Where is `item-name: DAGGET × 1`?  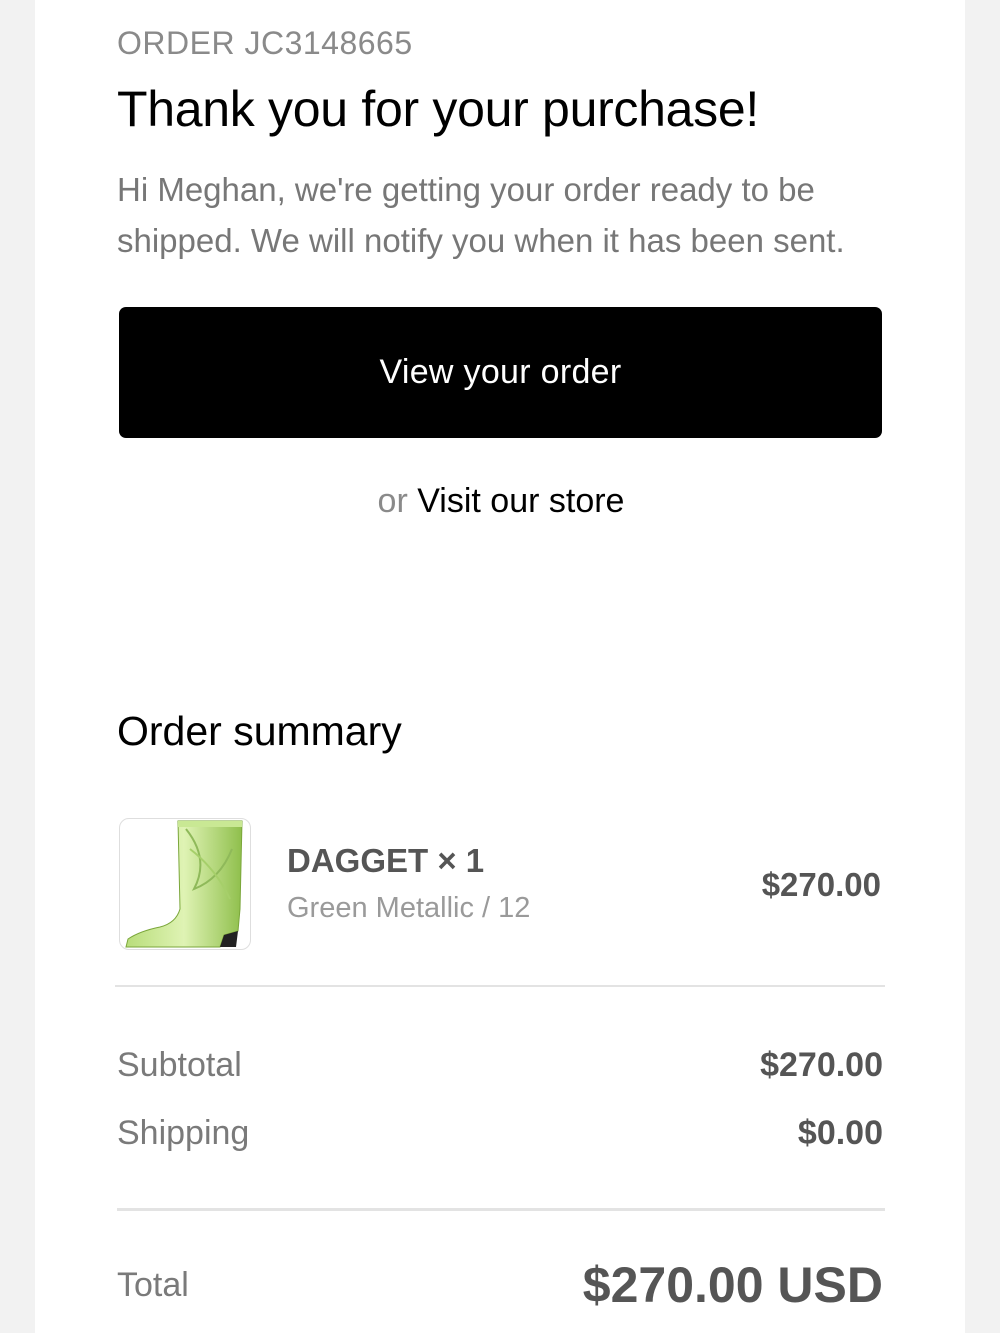
item-name: DAGGET × 1 is located at coordinates (386, 860).